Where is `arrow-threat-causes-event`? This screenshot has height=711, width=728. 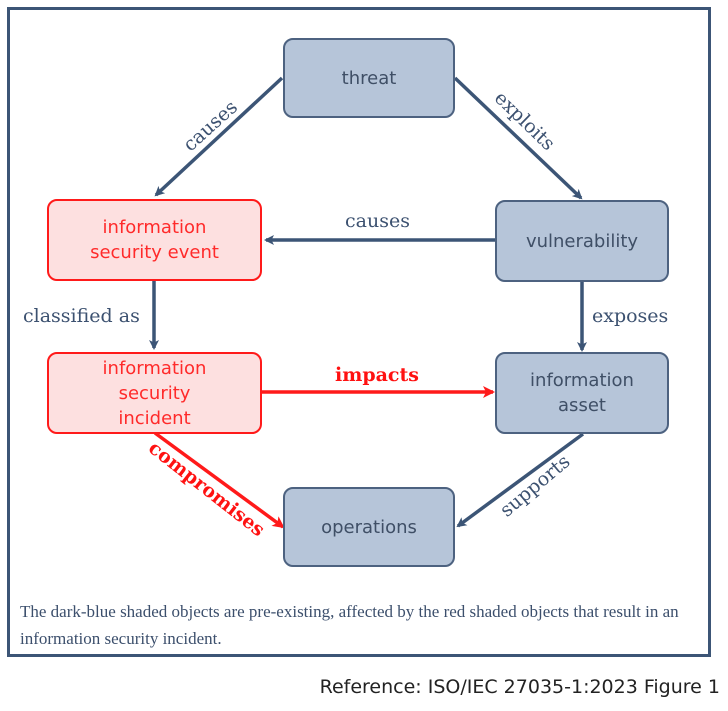
arrow-threat-causes-event is located at coordinates (219, 136).